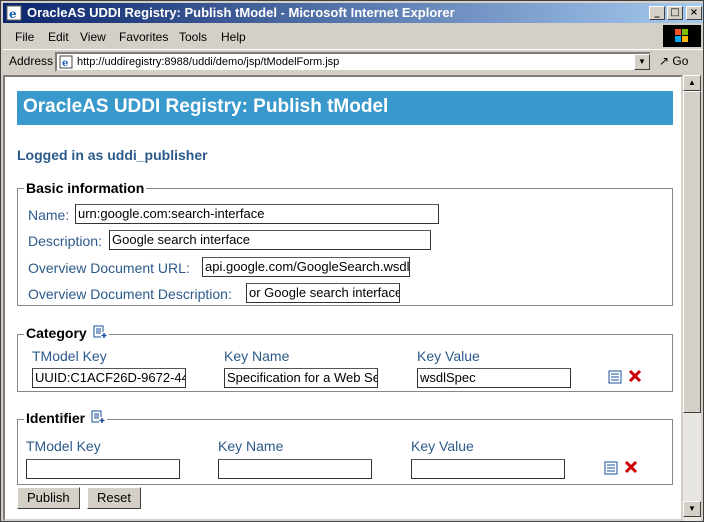 The height and width of the screenshot is (522, 704). Describe the element at coordinates (494, 378) in the screenshot. I see `category-key-value-input: wsdlSpec` at that location.